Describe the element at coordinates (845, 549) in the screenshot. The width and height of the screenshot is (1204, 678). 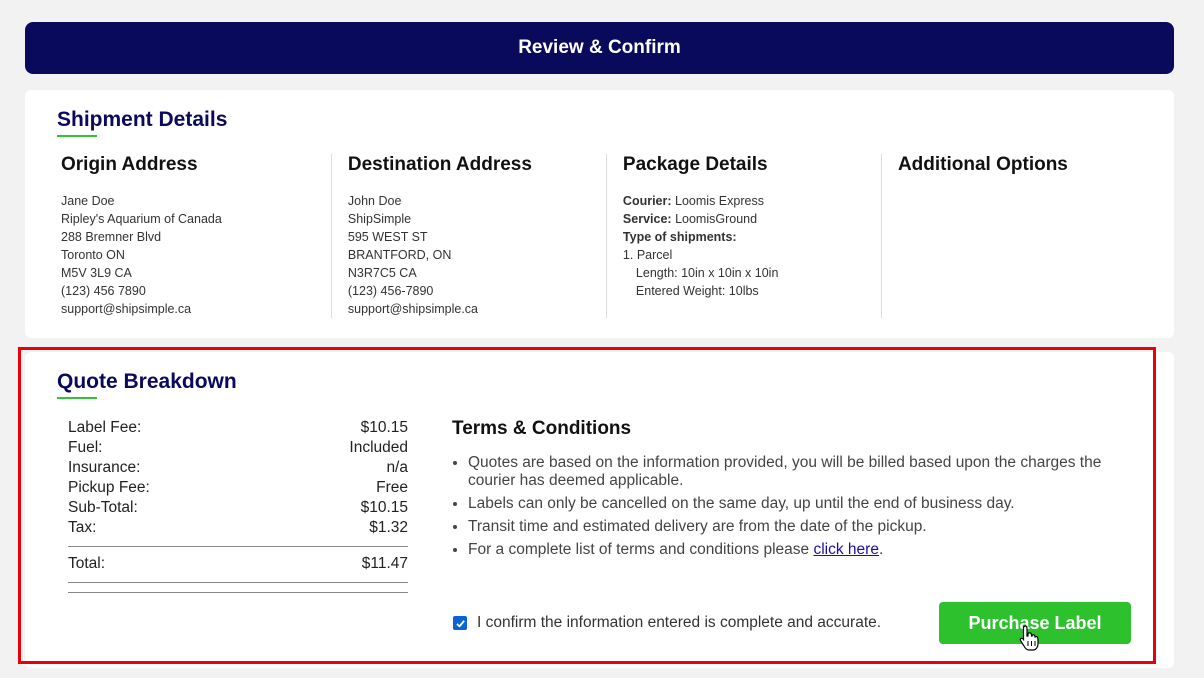
I see `terms-click-here-link: click here` at that location.